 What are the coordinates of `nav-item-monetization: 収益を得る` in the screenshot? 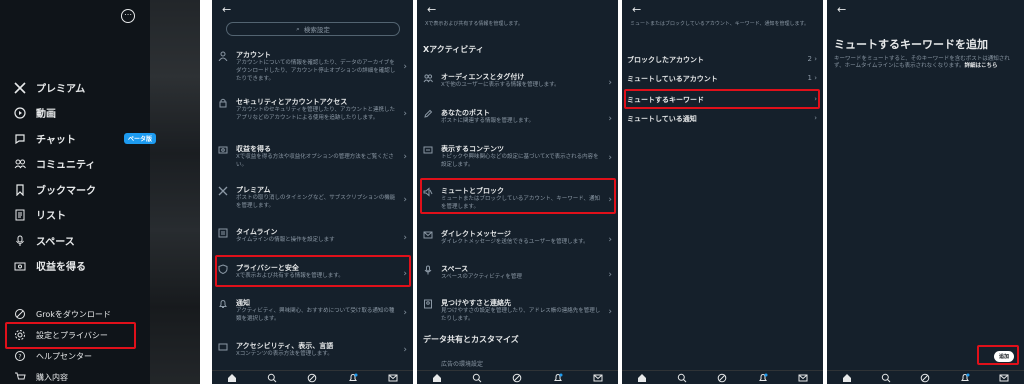 It's located at (50, 265).